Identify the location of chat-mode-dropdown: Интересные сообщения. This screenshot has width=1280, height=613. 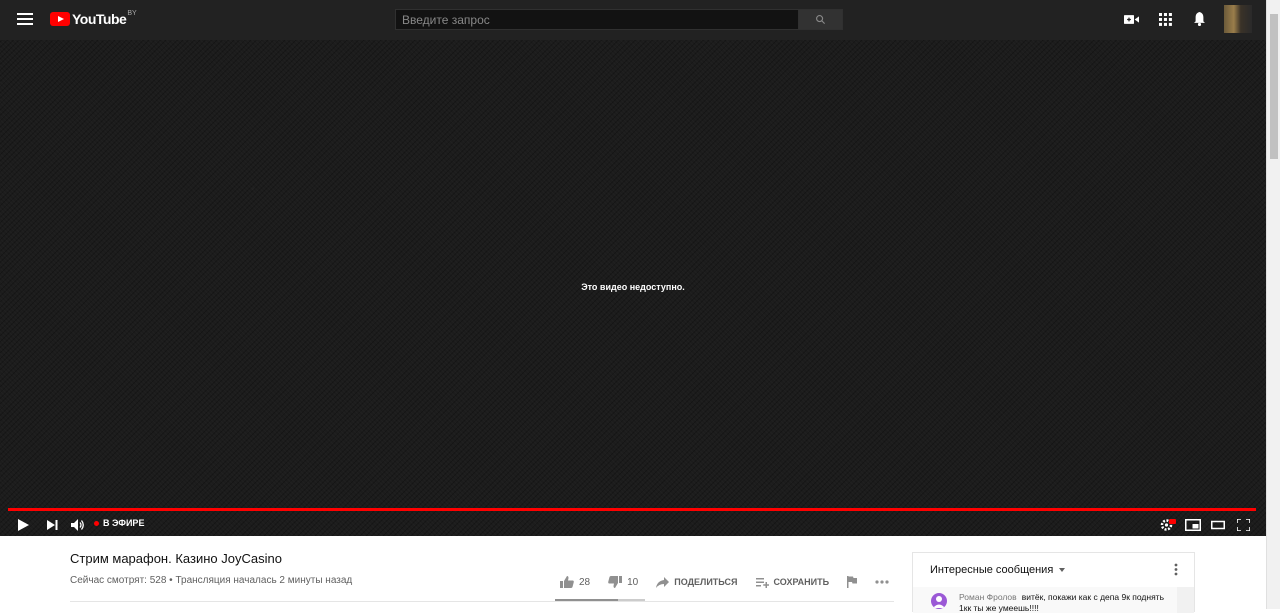
(998, 570).